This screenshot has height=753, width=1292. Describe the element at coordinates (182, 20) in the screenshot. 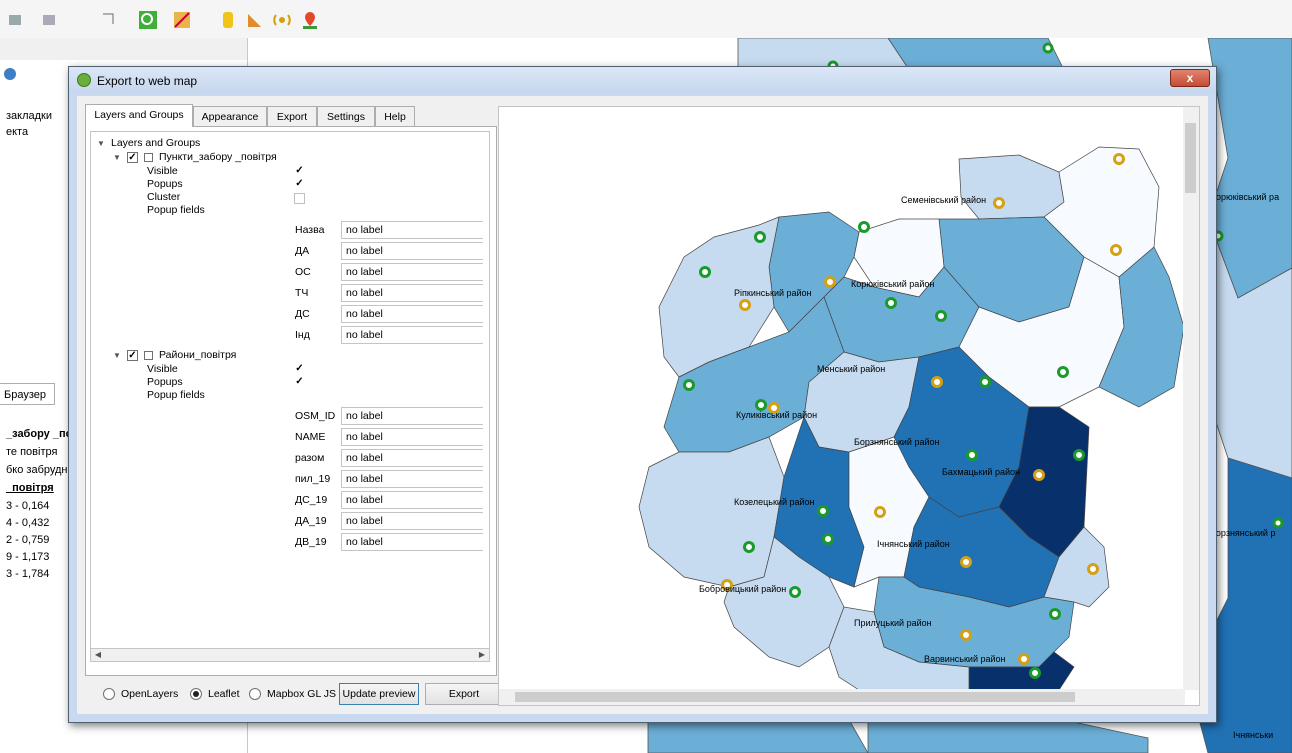

I see `map-tools-icon` at that location.